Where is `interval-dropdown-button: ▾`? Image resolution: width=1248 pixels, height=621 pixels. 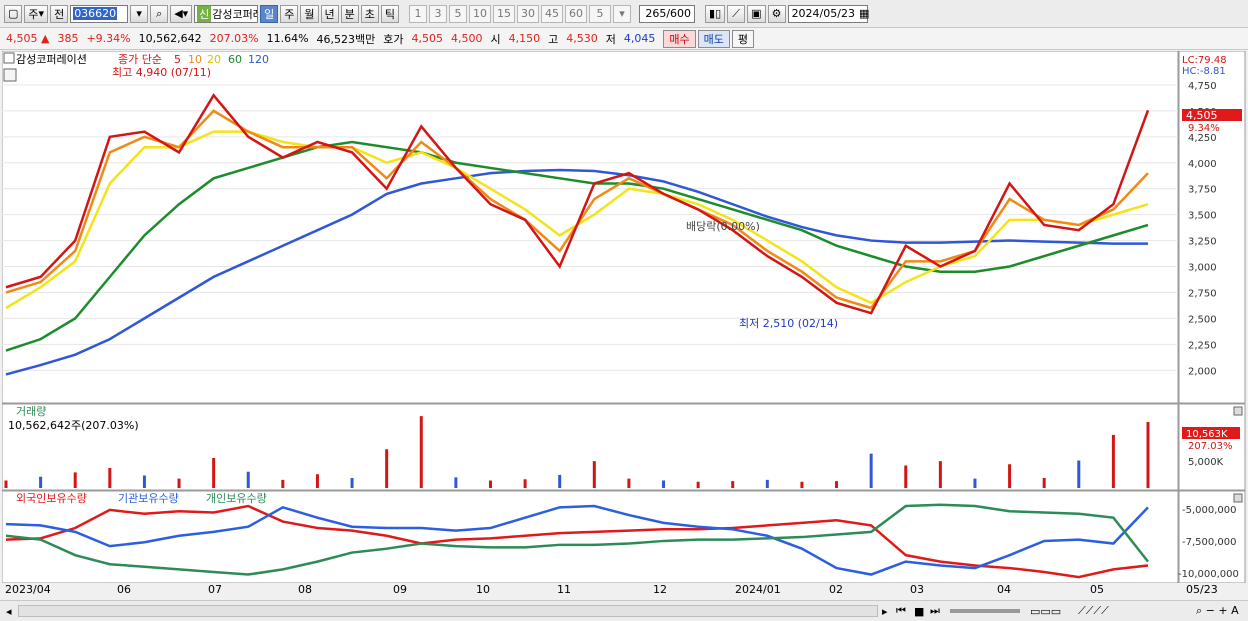
interval-dropdown-button: ▾ is located at coordinates (622, 13).